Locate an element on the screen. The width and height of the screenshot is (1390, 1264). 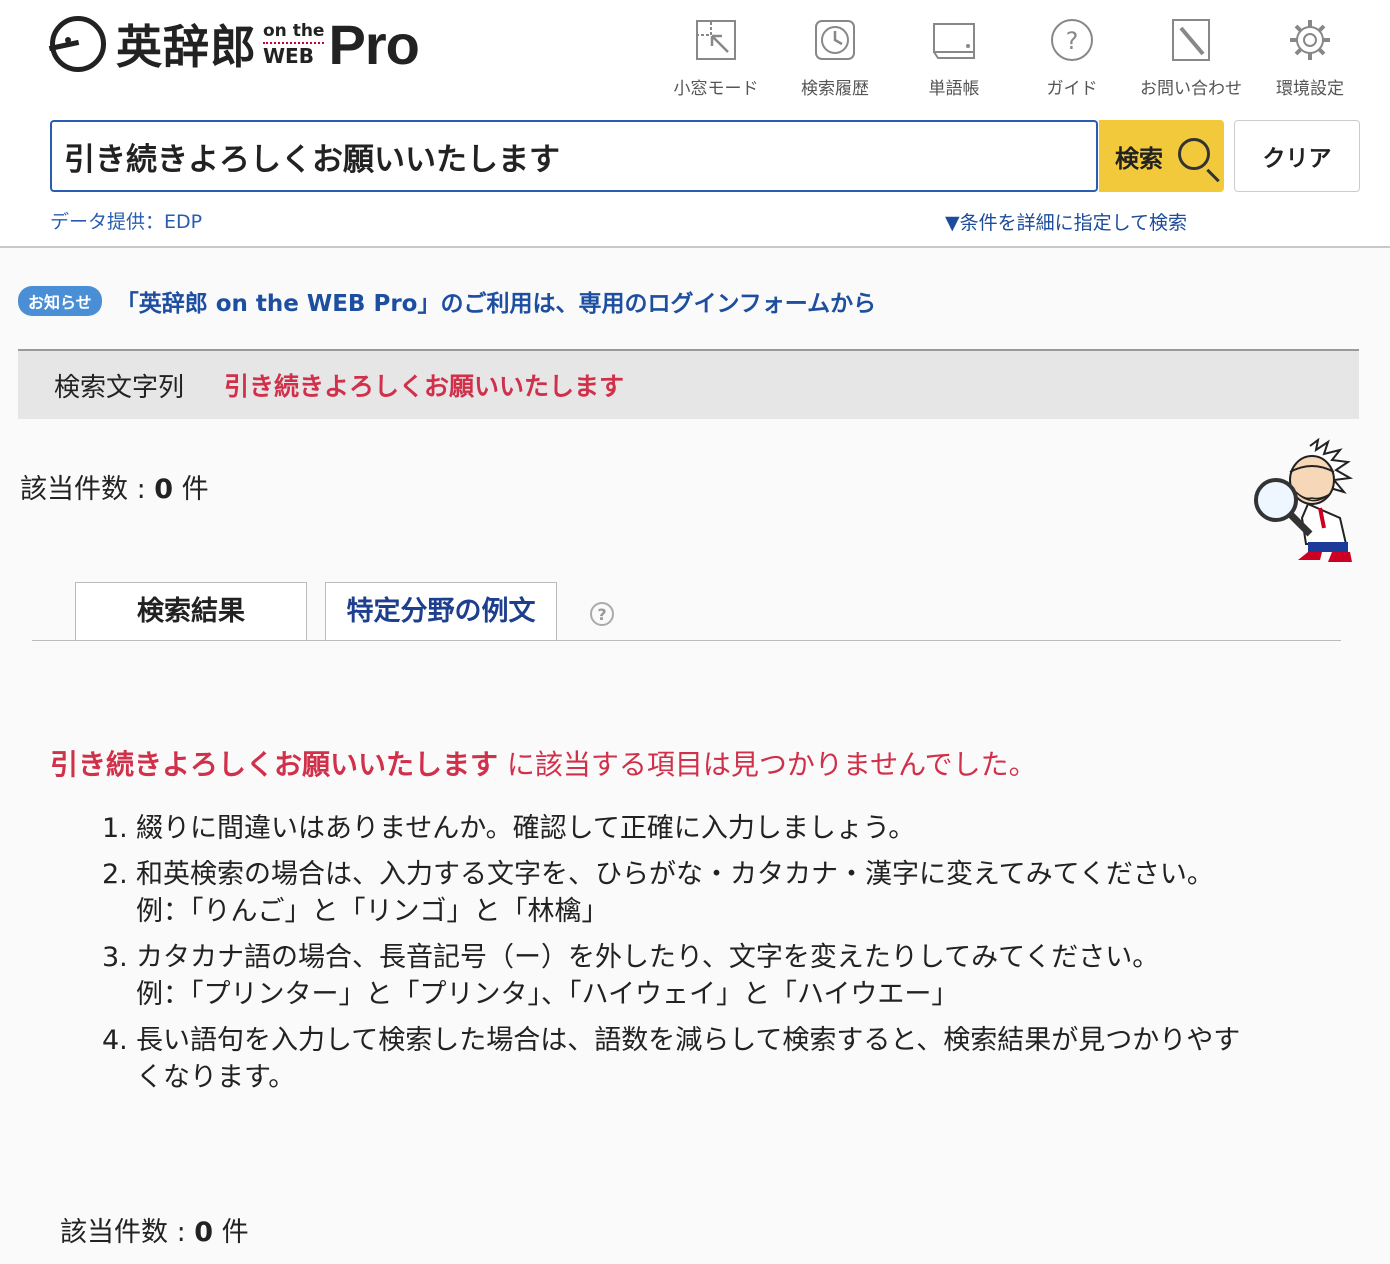
toolbar-wordbook: 単語帳 is located at coordinates (954, 58).